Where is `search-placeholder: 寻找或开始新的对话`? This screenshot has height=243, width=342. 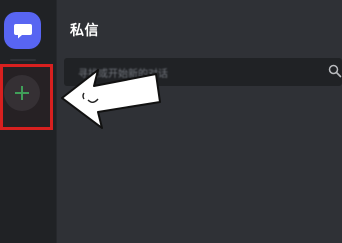 search-placeholder: 寻找或开始新的对话 is located at coordinates (123, 74).